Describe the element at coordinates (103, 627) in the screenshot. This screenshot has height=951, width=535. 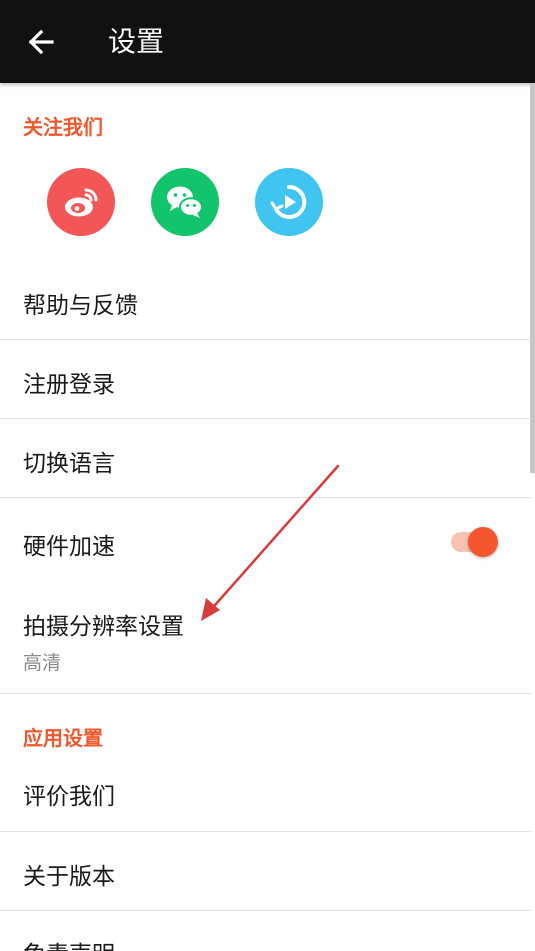
I see `shooting-resolution-label: 拍摄分辨率设置` at that location.